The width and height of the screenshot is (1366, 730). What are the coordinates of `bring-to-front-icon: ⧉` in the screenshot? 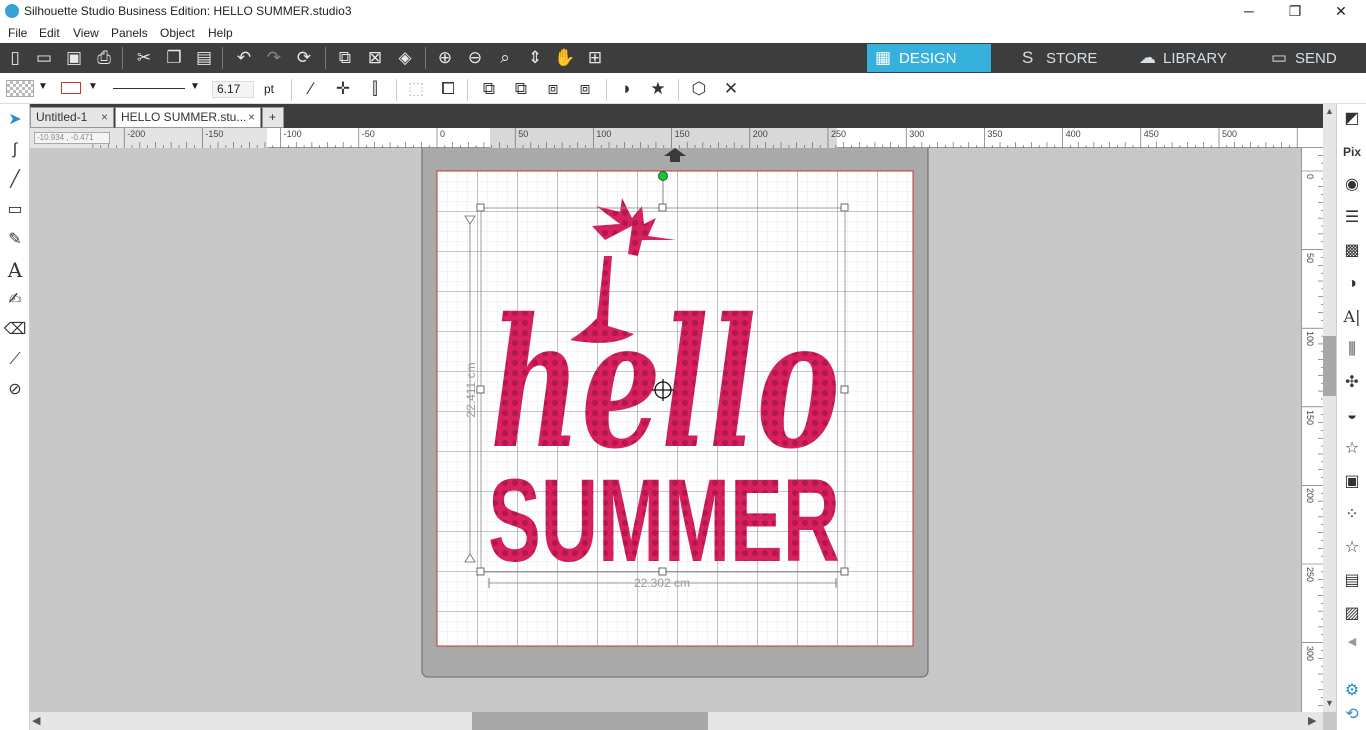 It's located at (489, 89).